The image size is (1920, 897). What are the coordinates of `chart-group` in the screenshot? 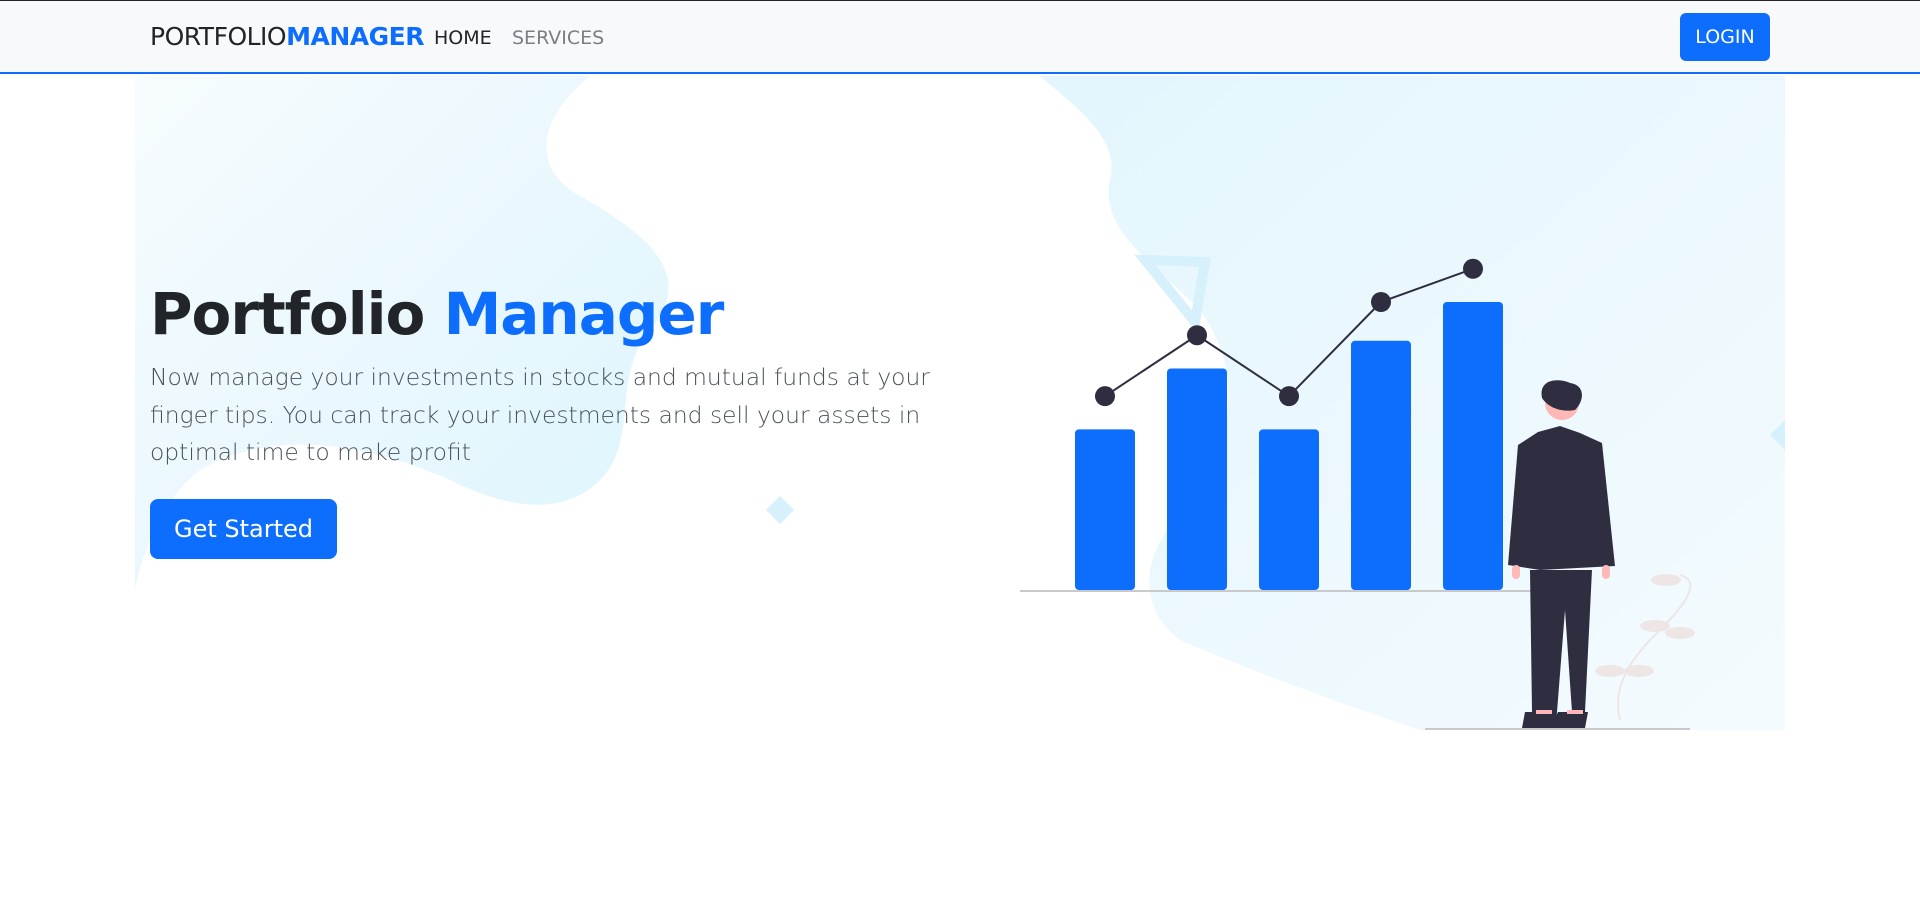 It's located at (1289, 424).